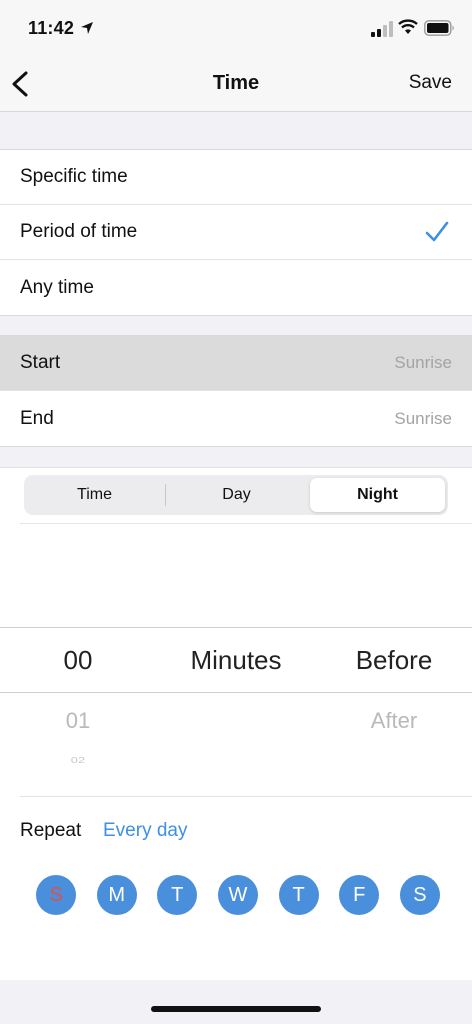  I want to click on segment-time: Time, so click(94, 495).